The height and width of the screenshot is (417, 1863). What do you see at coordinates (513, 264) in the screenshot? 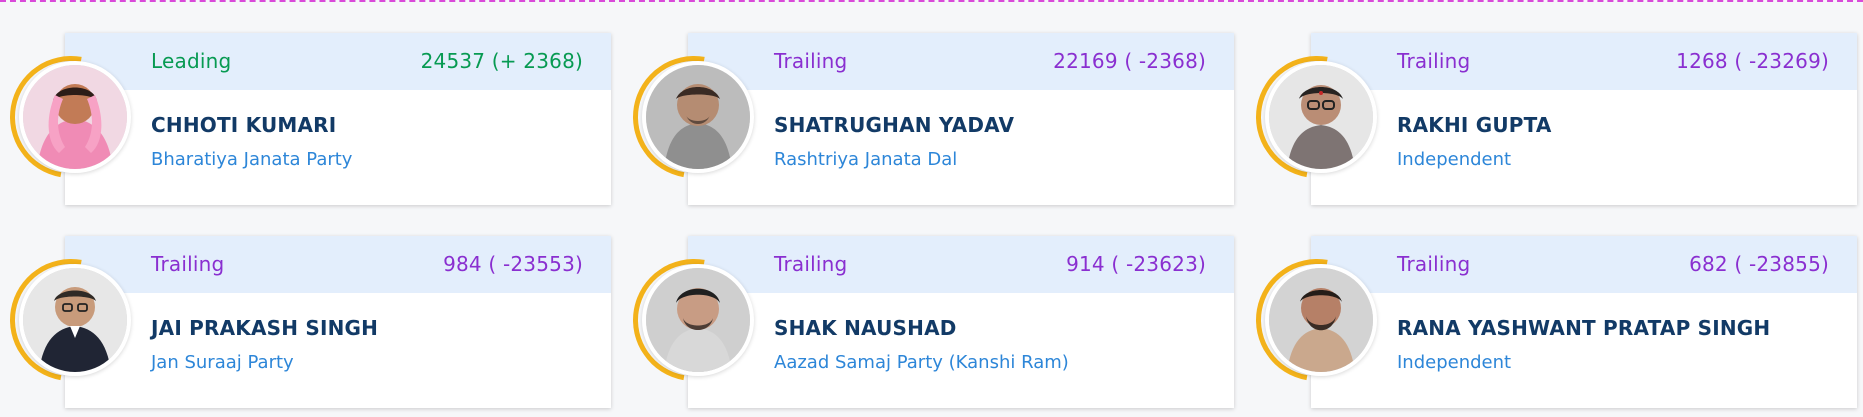
I see `vote-count: 984 ( -23553)` at bounding box center [513, 264].